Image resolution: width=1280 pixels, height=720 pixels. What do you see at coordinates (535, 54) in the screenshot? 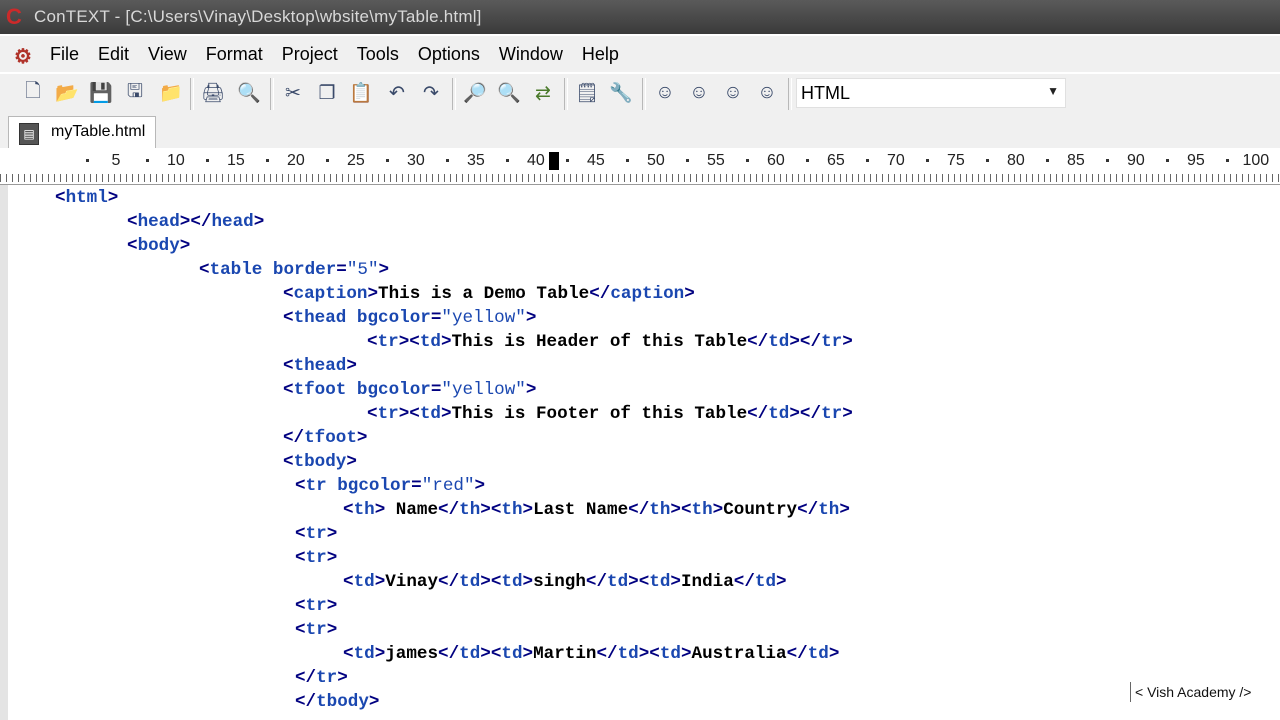
I see `menu-window: Window` at bounding box center [535, 54].